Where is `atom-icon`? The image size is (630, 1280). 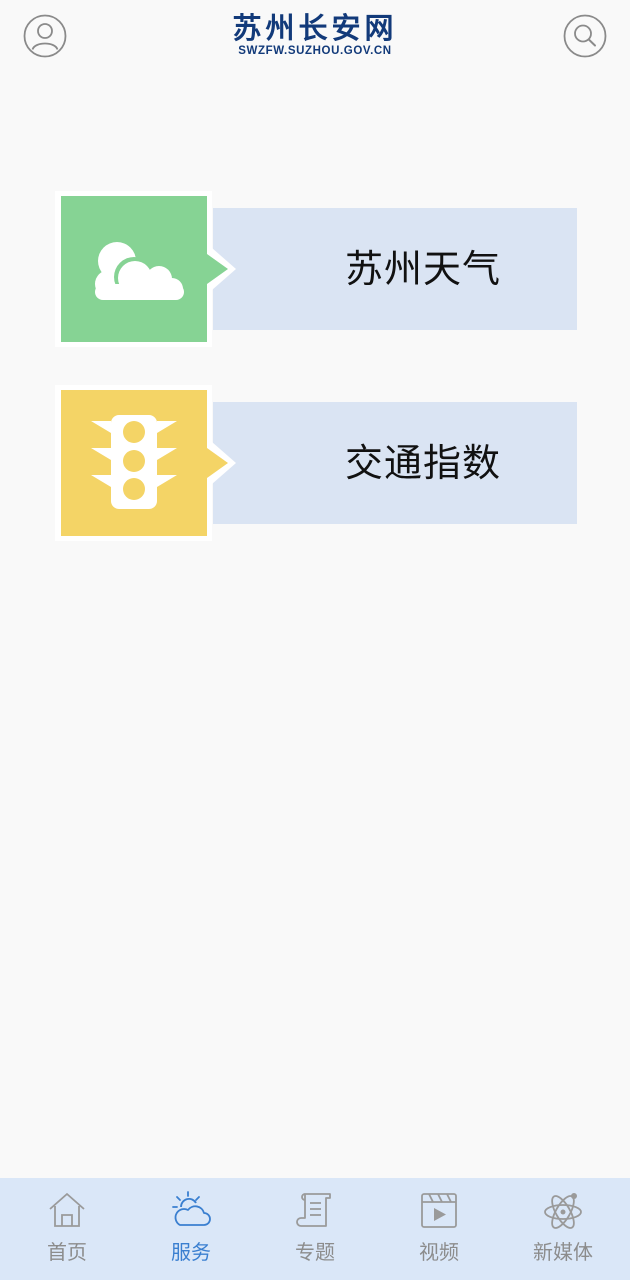
atom-icon is located at coordinates (563, 1211).